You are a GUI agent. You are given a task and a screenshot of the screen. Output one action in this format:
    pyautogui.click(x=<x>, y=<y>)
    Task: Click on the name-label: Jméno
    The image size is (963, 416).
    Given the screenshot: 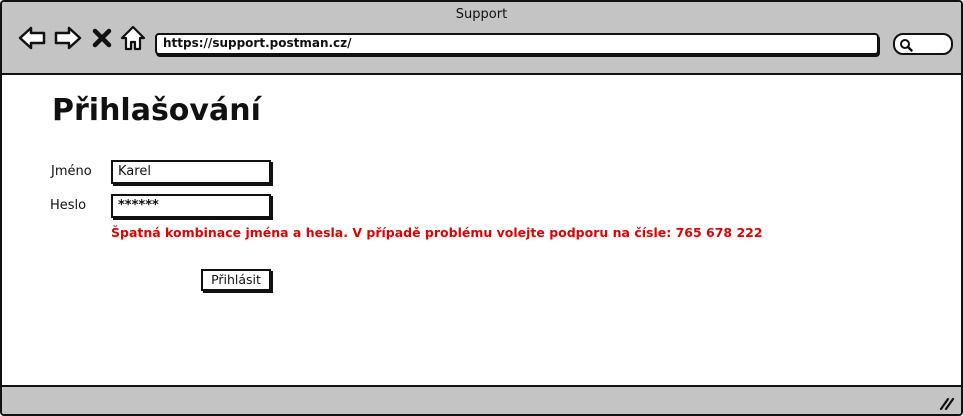 What is the action you would take?
    pyautogui.click(x=71, y=171)
    